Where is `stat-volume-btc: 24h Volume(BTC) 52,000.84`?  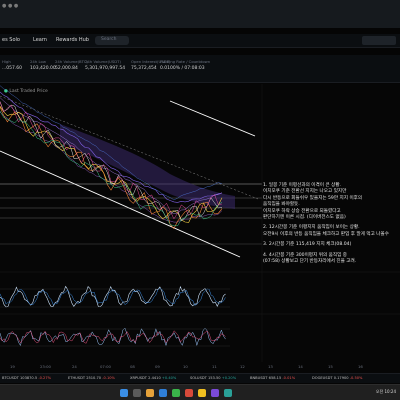
stat-volume-btc: 24h Volume(BTC) 52,000.84 is located at coordinates (71, 65).